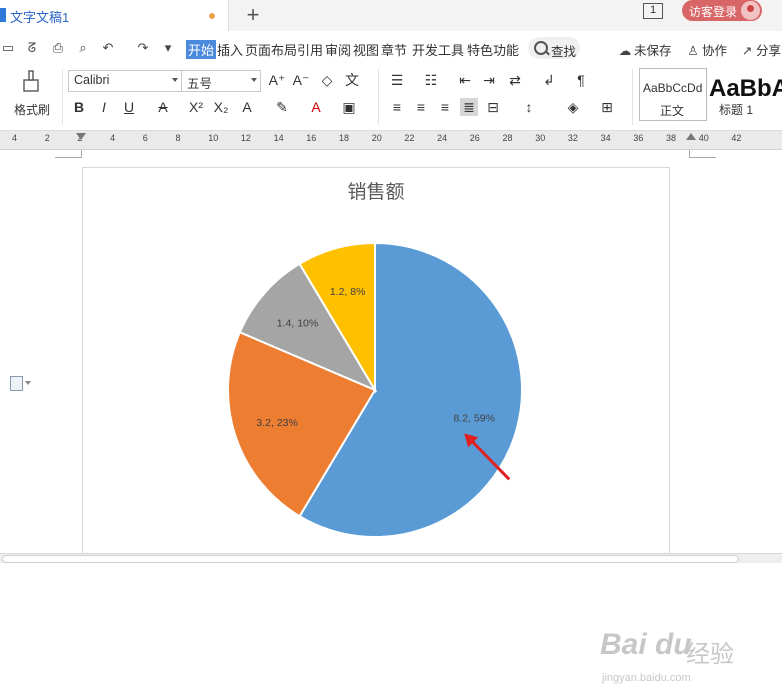 This screenshot has height=698, width=782. Describe the element at coordinates (104, 107) in the screenshot. I see `italic-icon: I` at that location.